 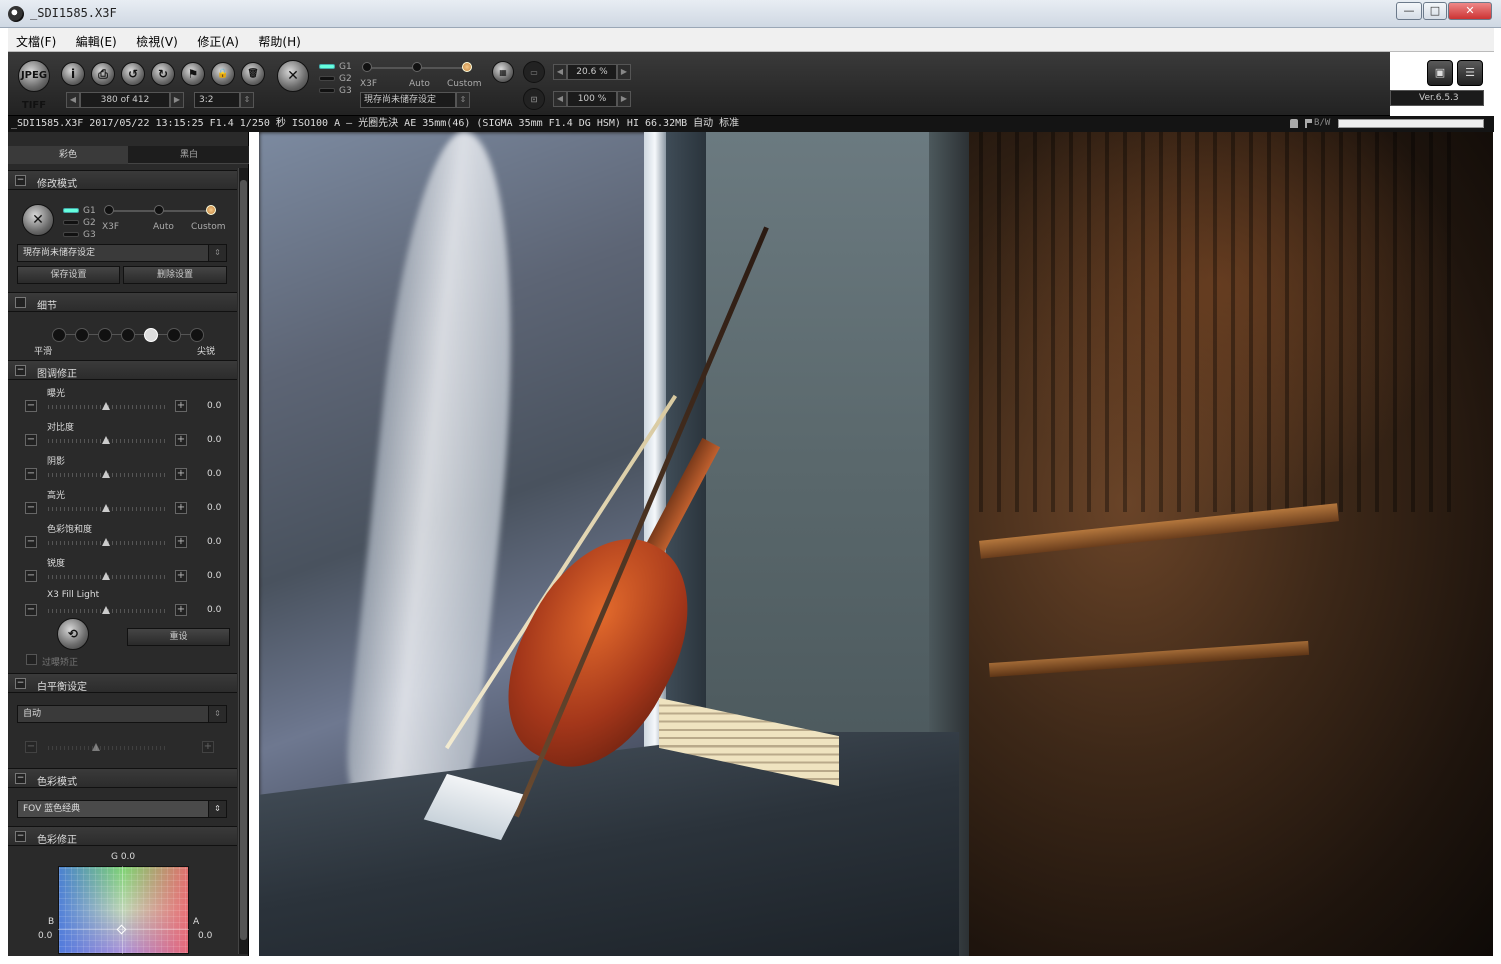 What do you see at coordinates (208, 747) in the screenshot?
I see `wb-increase-button: +` at bounding box center [208, 747].